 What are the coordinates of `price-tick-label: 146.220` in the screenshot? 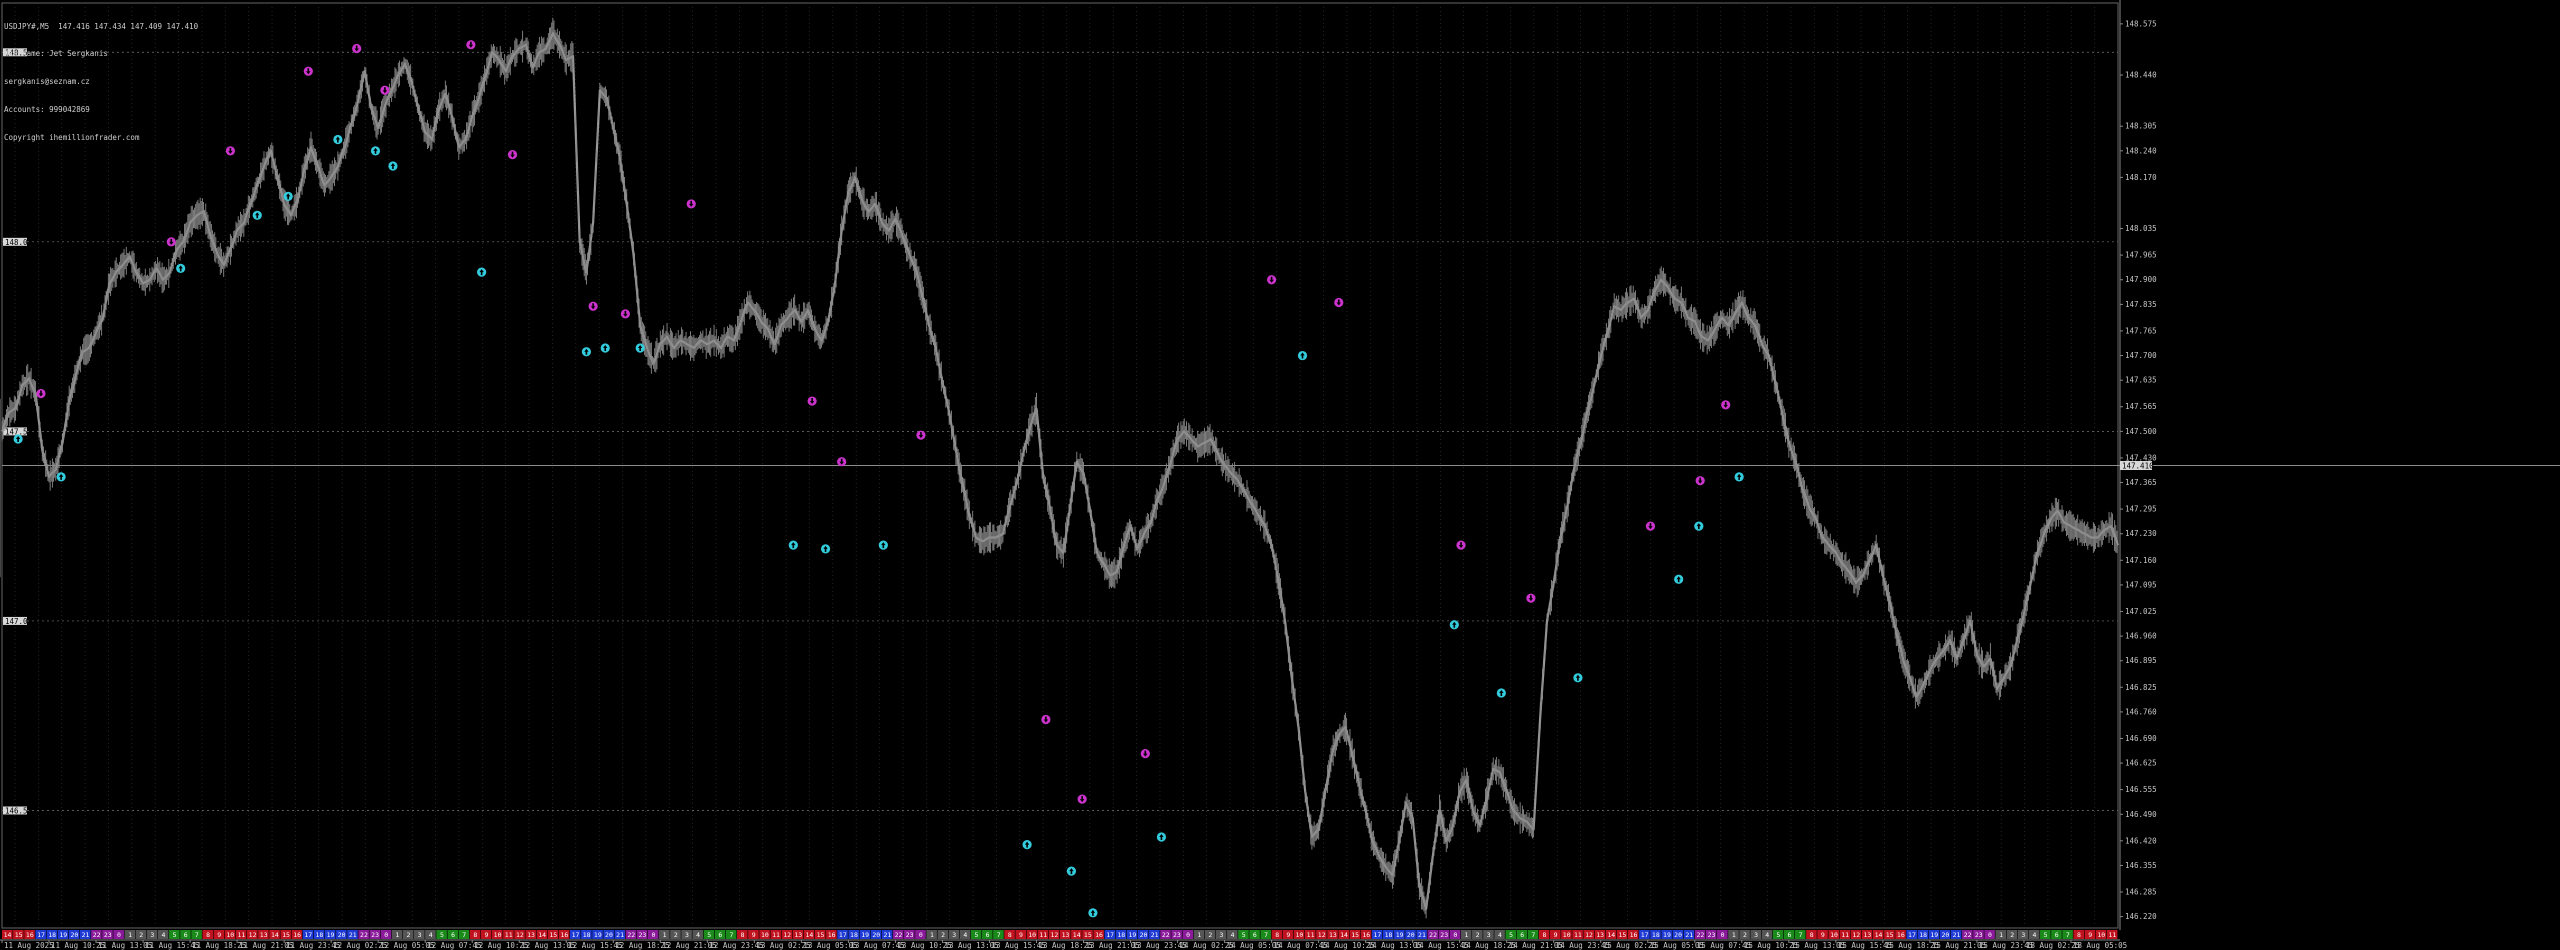 It's located at (2141, 916).